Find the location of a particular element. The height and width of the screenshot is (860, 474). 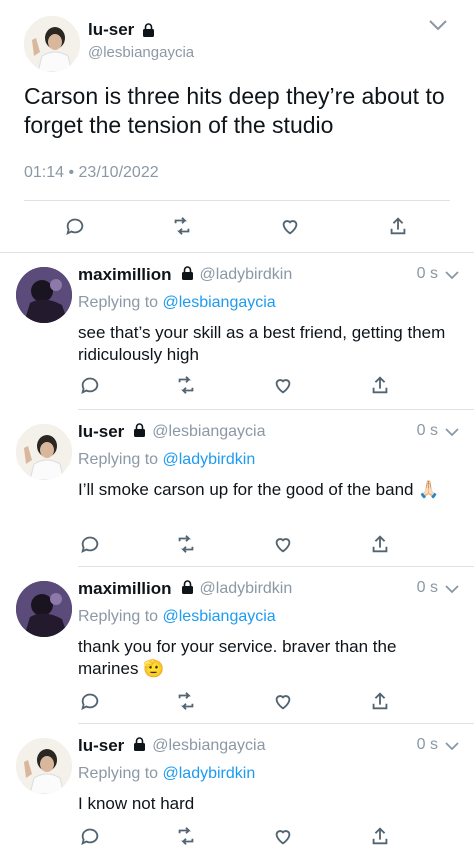

tweet-timestamp: 01:14 • 23/10/2022 is located at coordinates (91, 172).